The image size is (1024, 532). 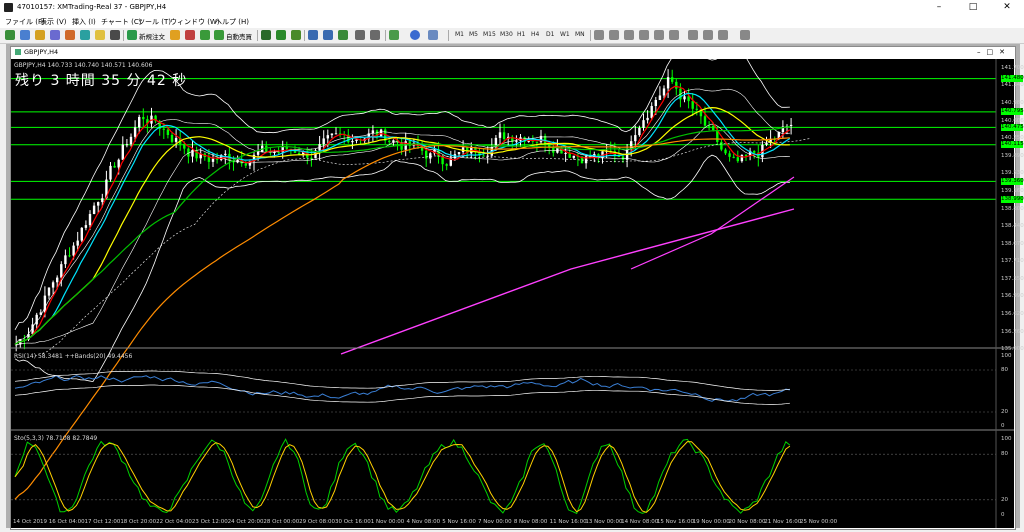 I want to click on strategy-icon, so click(x=175, y=35).